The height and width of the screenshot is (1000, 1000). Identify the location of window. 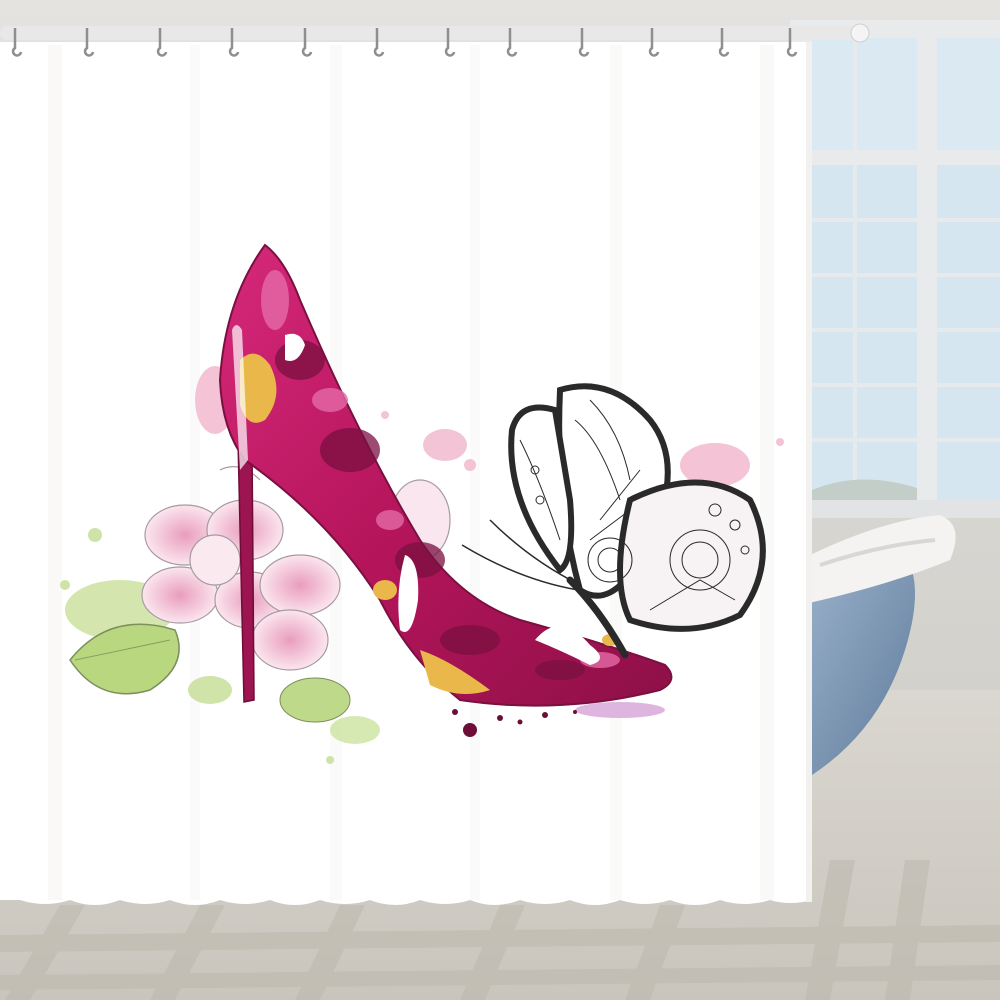
(895, 269).